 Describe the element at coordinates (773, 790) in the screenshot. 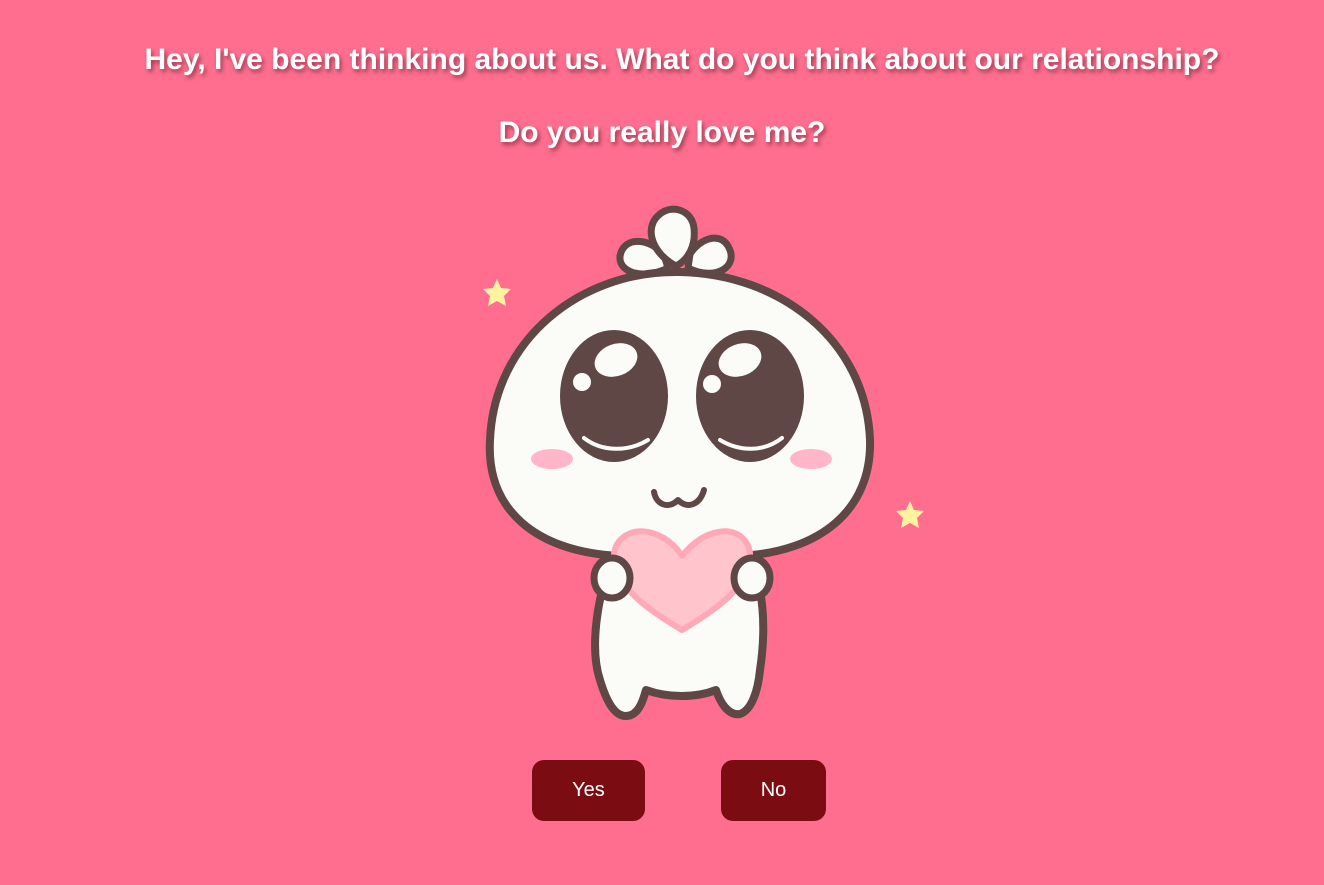

I see `no-button: No` at that location.